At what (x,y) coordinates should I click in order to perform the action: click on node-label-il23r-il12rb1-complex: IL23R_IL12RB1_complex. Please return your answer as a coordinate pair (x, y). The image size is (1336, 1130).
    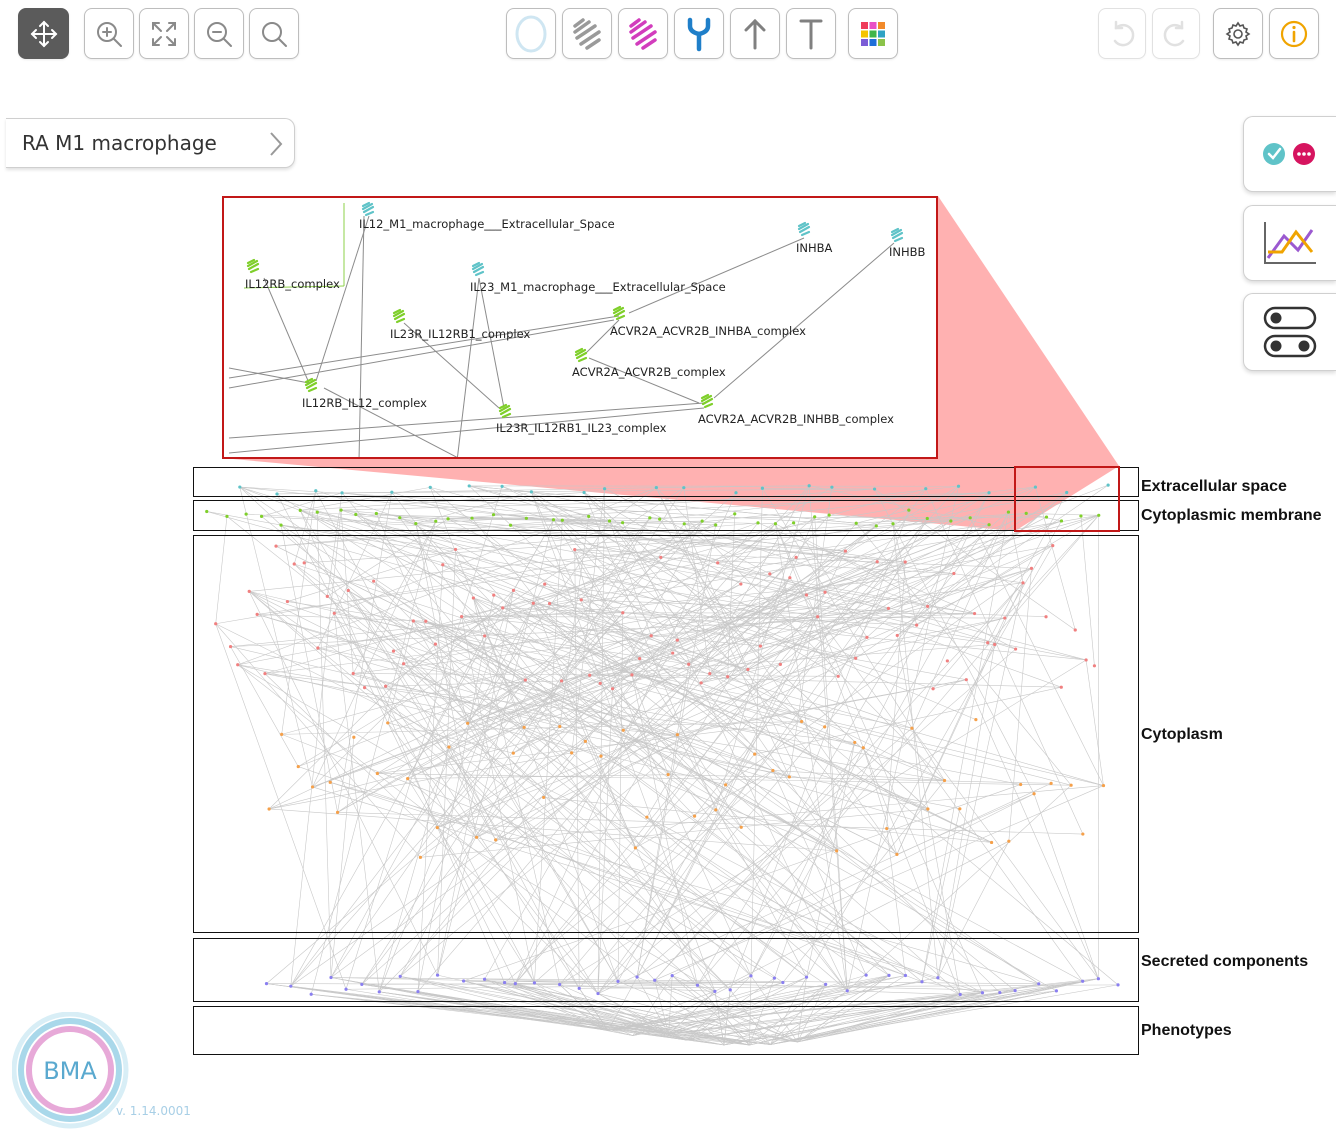
    Looking at the image, I should click on (460, 334).